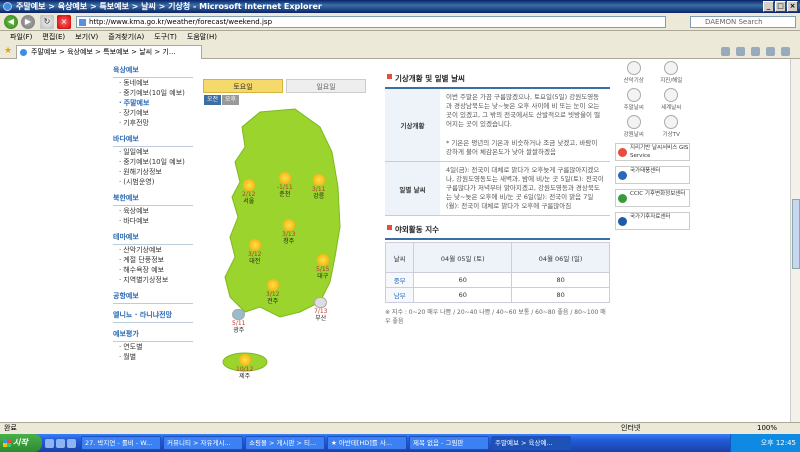  What do you see at coordinates (126, 37) in the screenshot?
I see `menu-favorites: 즐겨찾기(A)` at bounding box center [126, 37].